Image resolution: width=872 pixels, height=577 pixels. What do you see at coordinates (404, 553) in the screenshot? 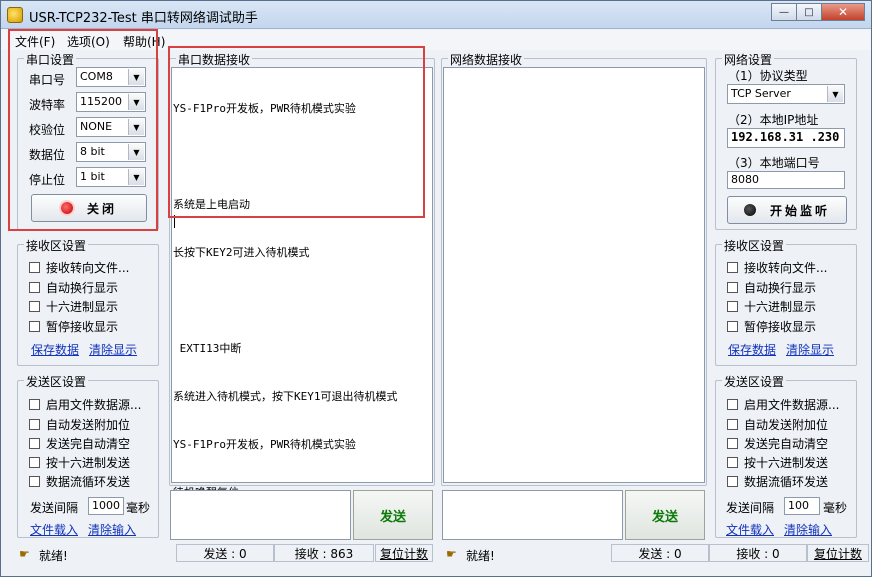
I see `serial-reset-count-button: 复位计数` at bounding box center [404, 553].